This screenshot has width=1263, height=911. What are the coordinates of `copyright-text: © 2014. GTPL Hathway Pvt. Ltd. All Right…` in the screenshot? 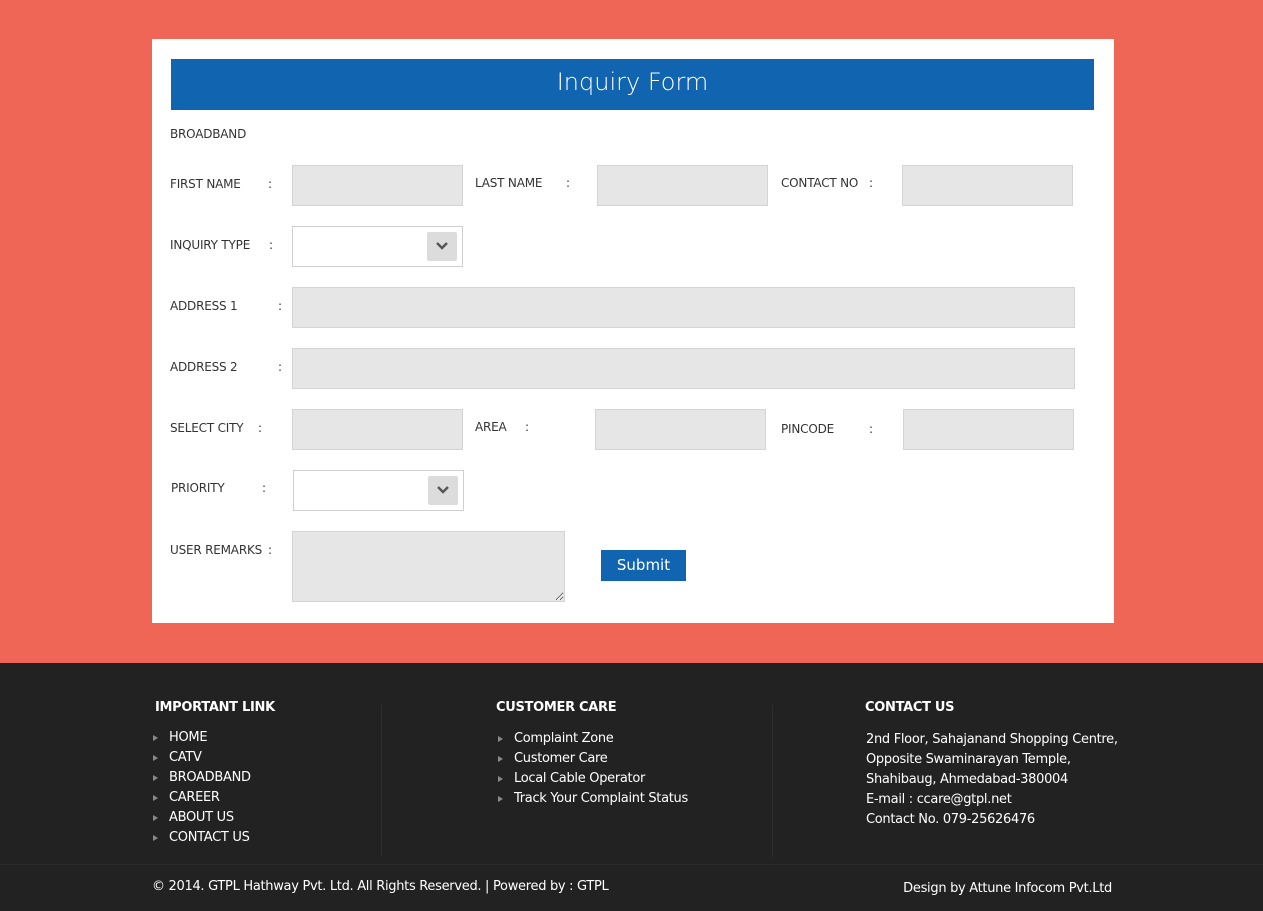 It's located at (380, 886).